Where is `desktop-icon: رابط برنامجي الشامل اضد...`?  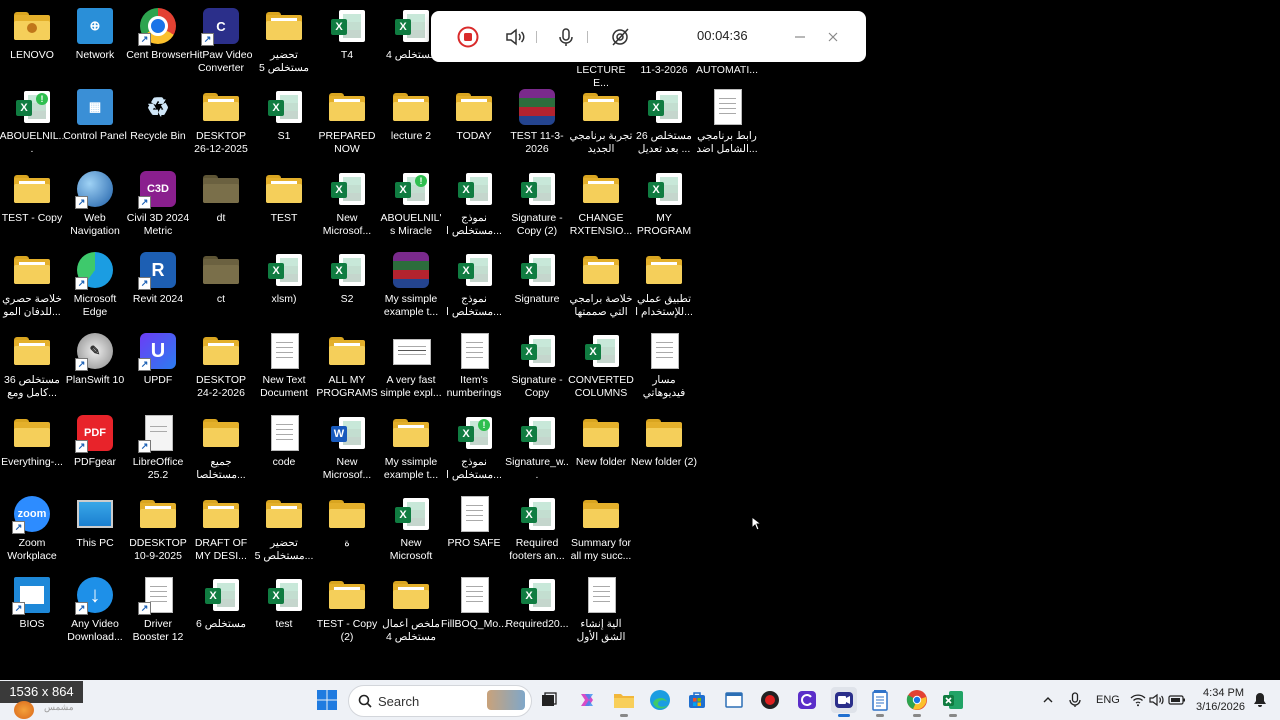
desktop-icon: رابط برنامجي الشامل اضد... is located at coordinates (727, 121).